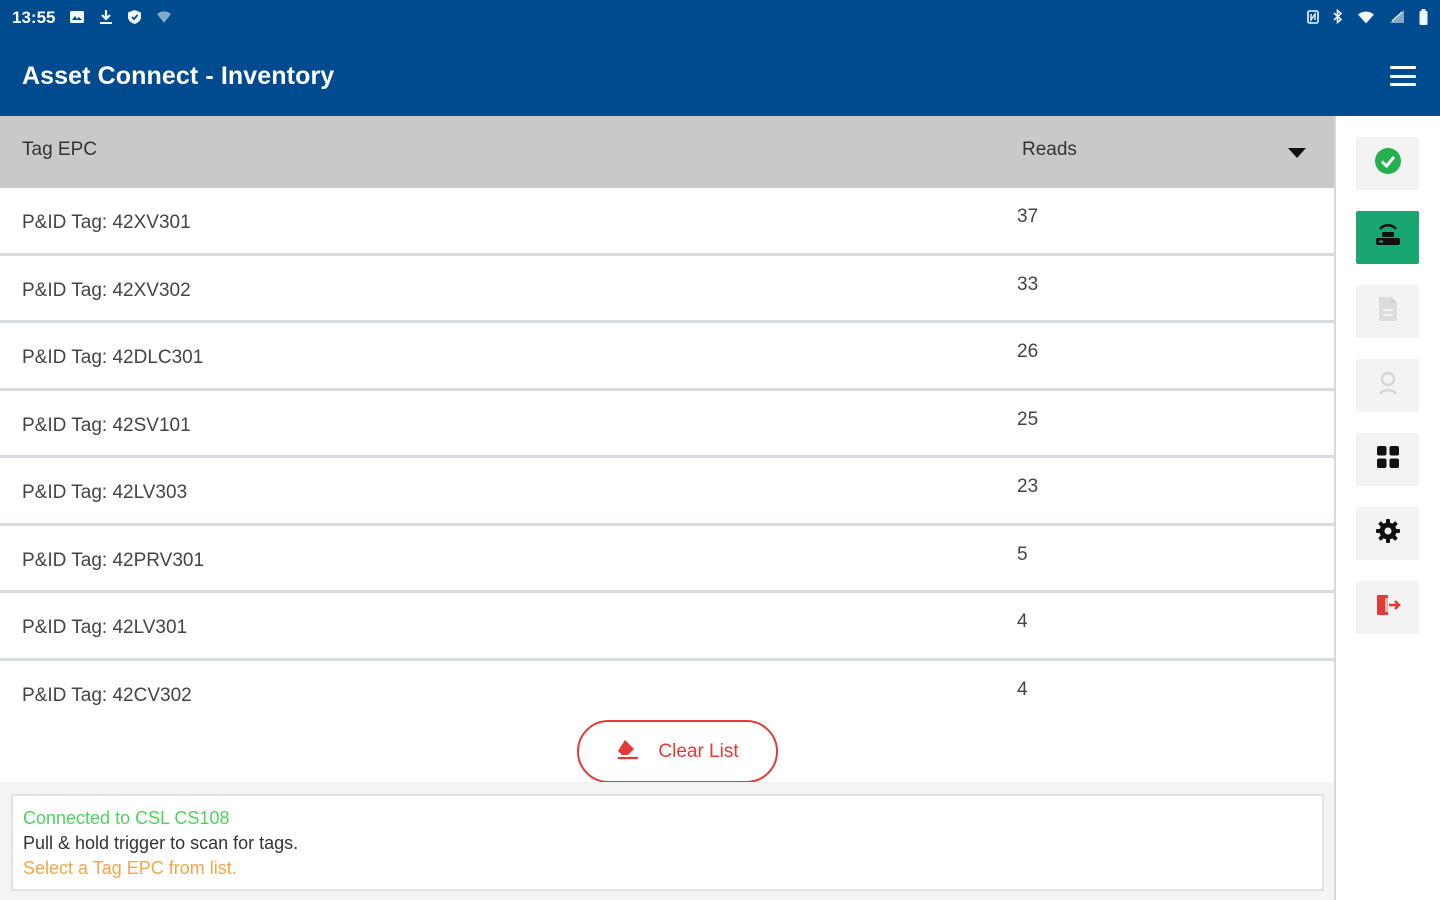  What do you see at coordinates (113, 560) in the screenshot?
I see `tag-epc: P&ID Tag: 42PRV301` at bounding box center [113, 560].